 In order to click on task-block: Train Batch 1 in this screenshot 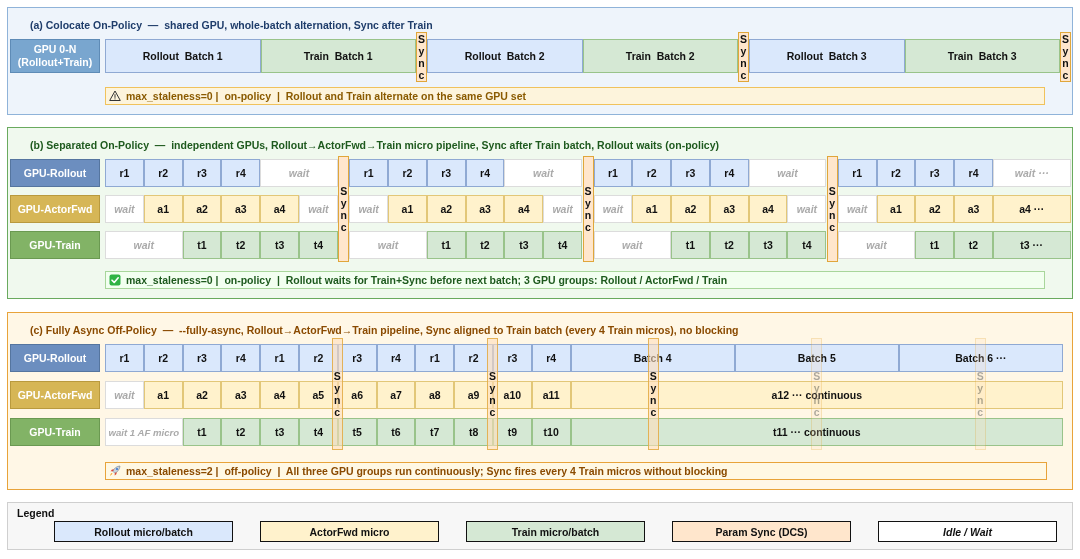, I will do `click(338, 56)`.